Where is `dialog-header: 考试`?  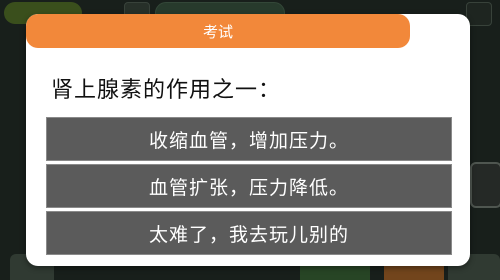 dialog-header: 考试 is located at coordinates (218, 31).